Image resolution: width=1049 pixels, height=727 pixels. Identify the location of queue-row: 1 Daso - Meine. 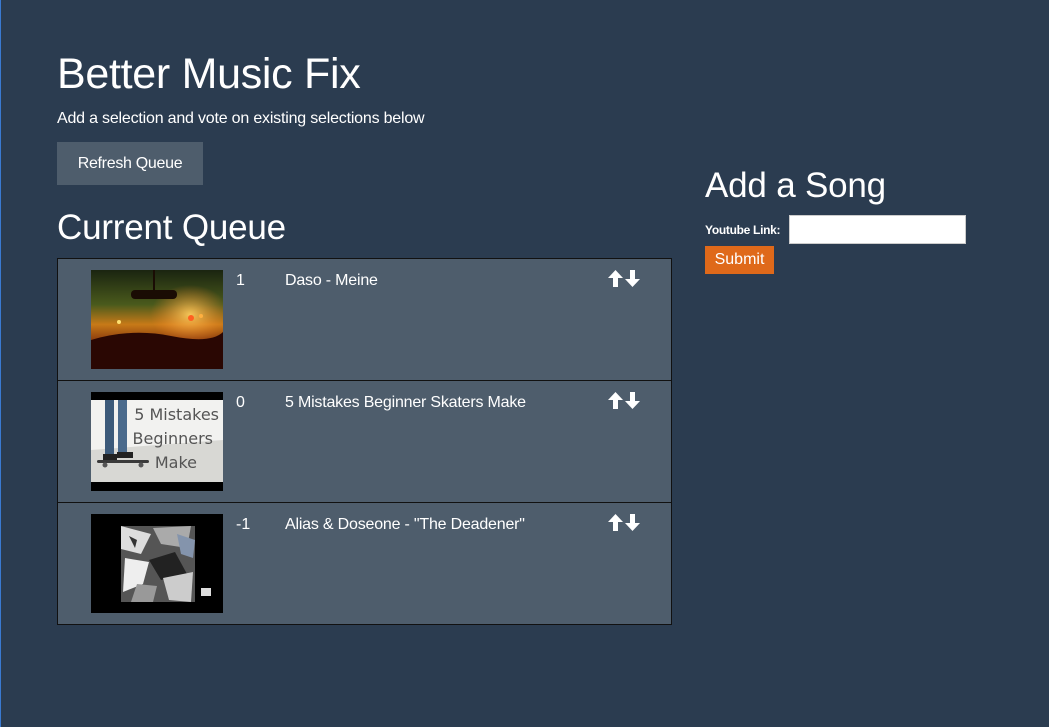
(364, 320).